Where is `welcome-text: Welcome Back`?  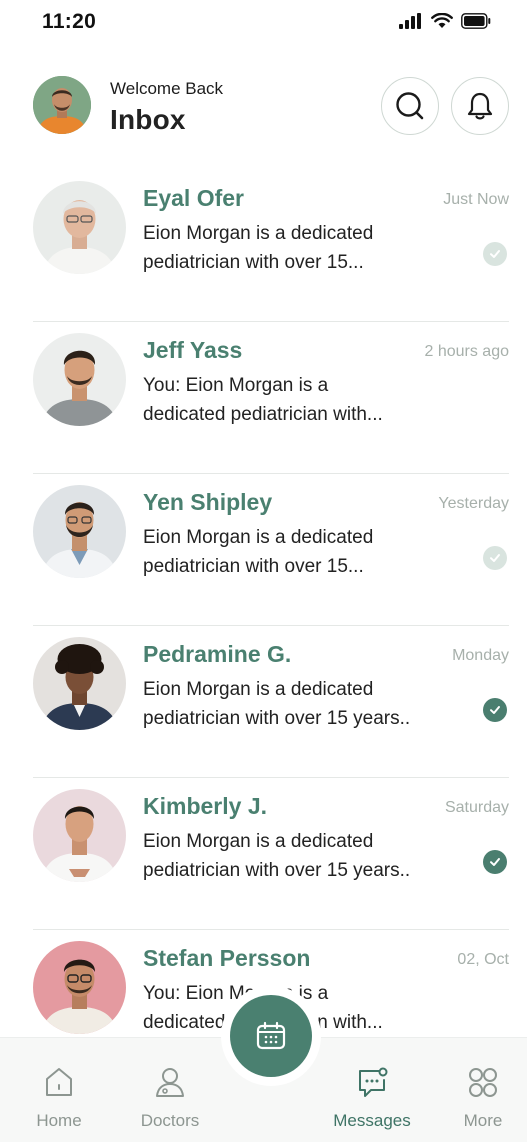 welcome-text: Welcome Back is located at coordinates (167, 88).